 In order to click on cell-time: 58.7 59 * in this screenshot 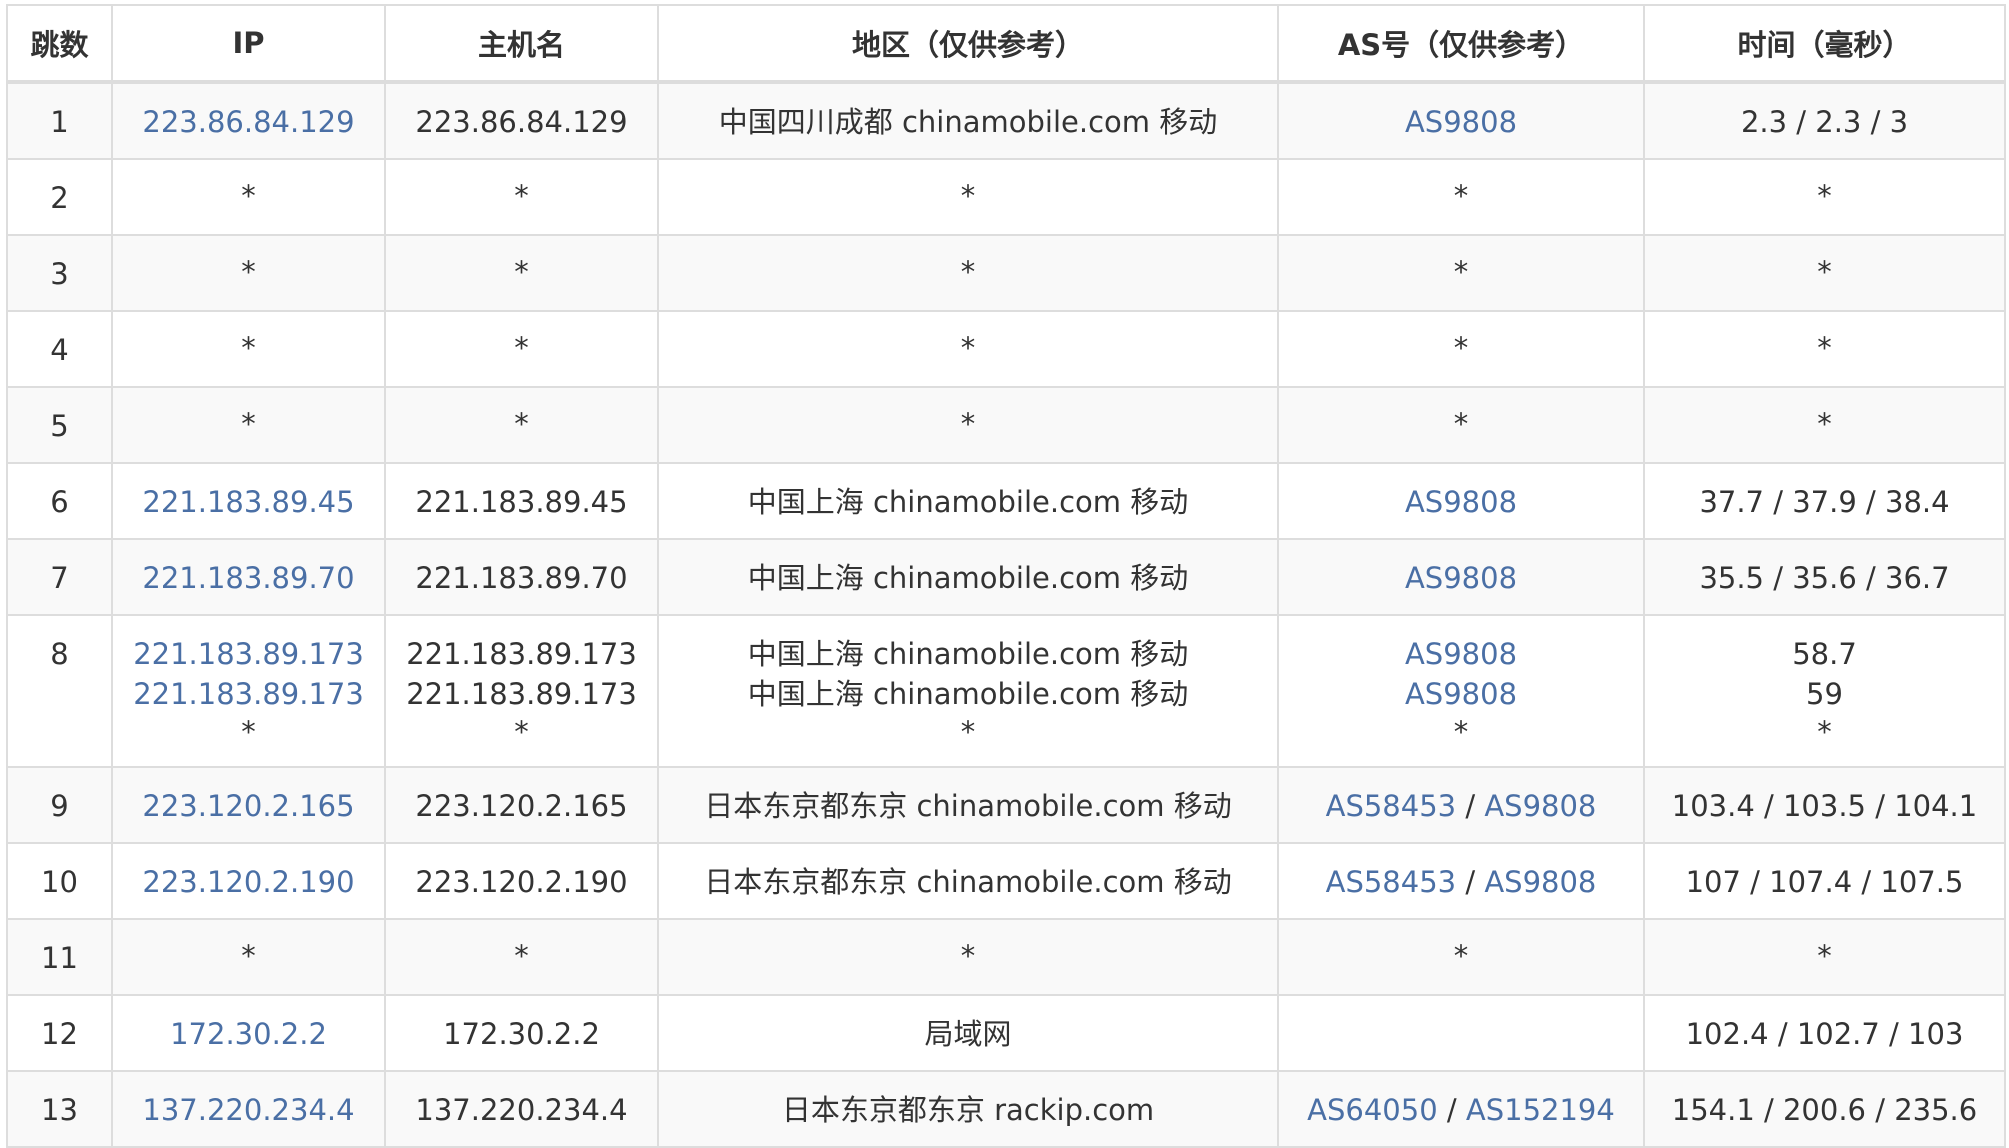, I will do `click(1824, 691)`.